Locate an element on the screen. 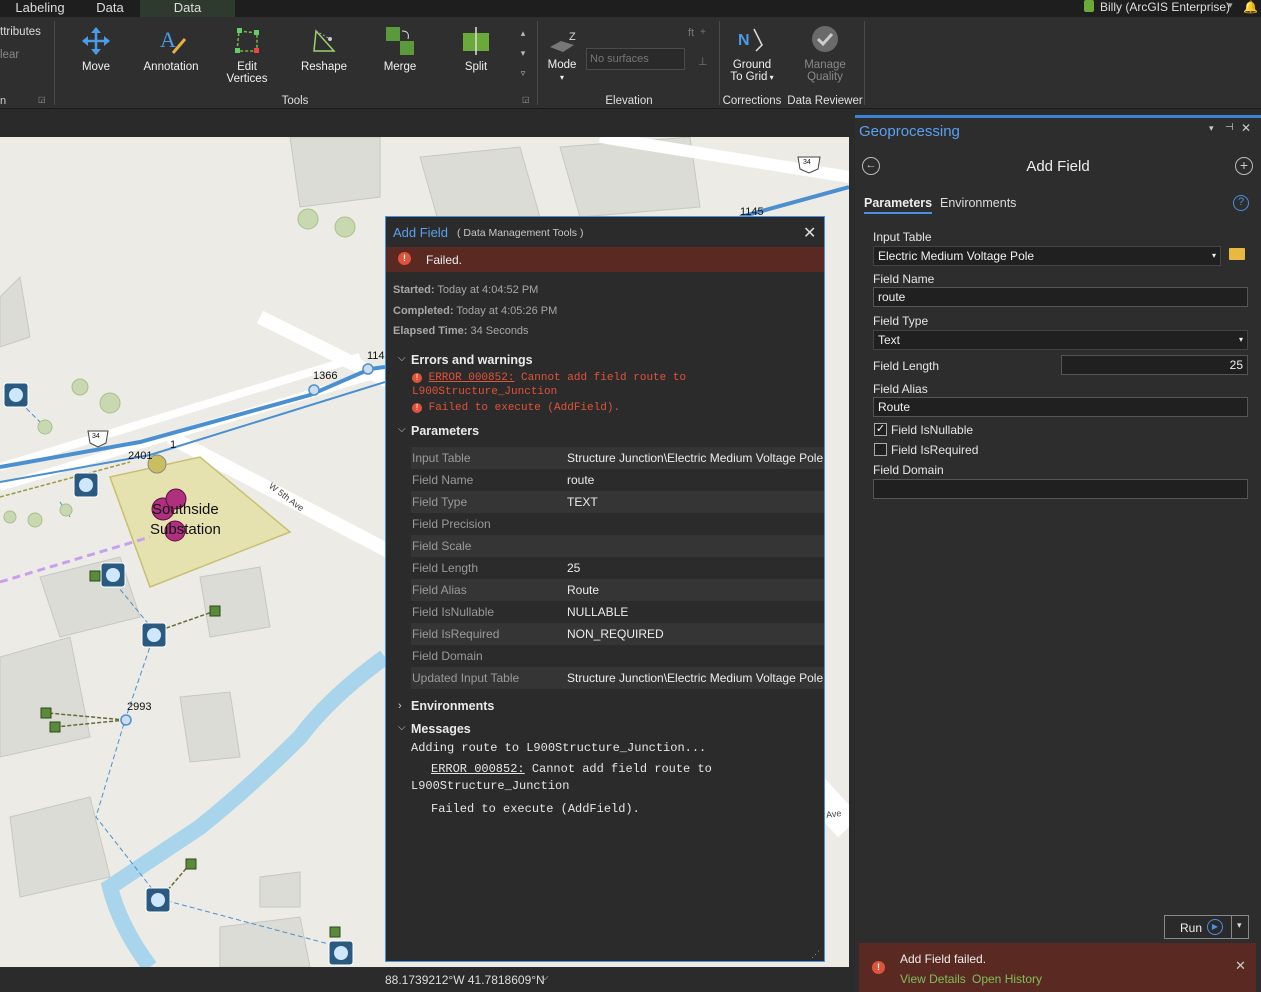 The image size is (1261, 992). parameter-name: Field Scale is located at coordinates (442, 546).